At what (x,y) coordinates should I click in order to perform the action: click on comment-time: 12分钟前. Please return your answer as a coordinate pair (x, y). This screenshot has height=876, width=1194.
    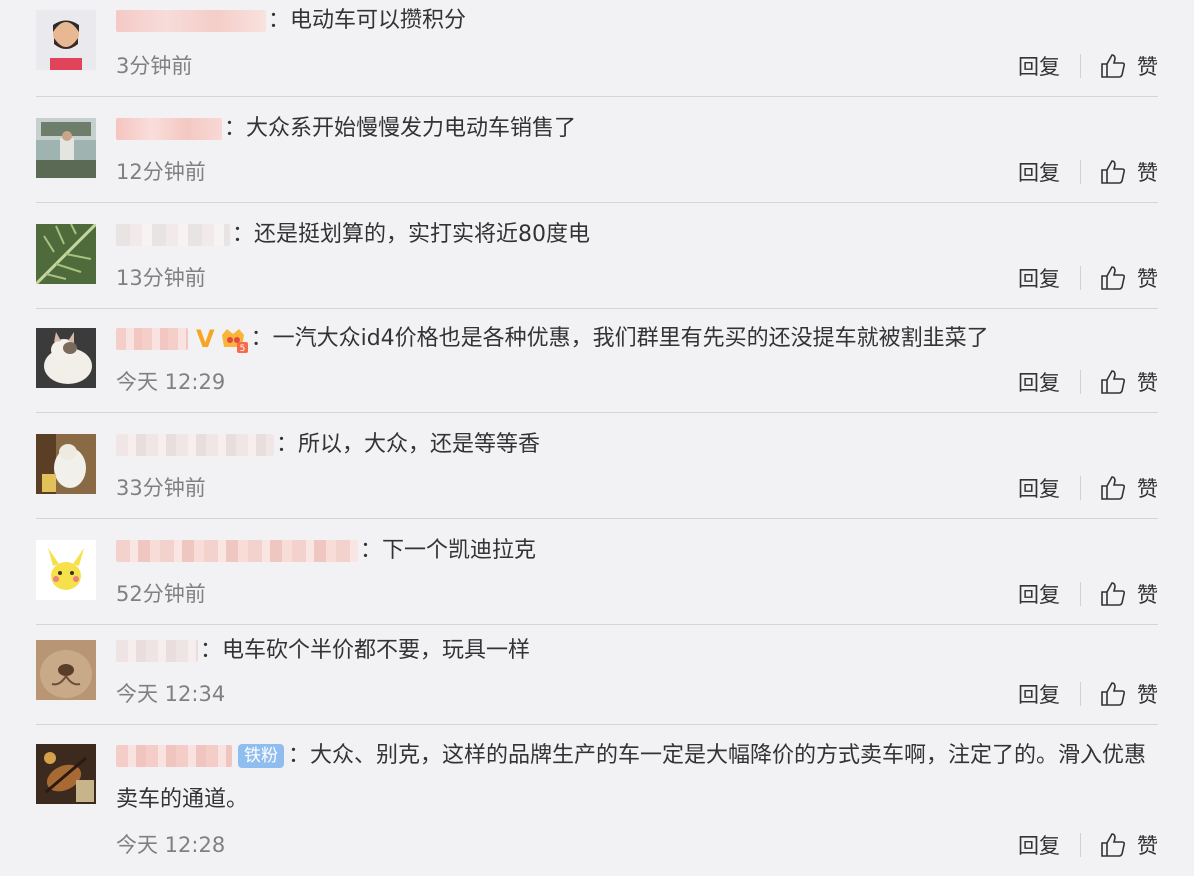
    Looking at the image, I should click on (161, 172).